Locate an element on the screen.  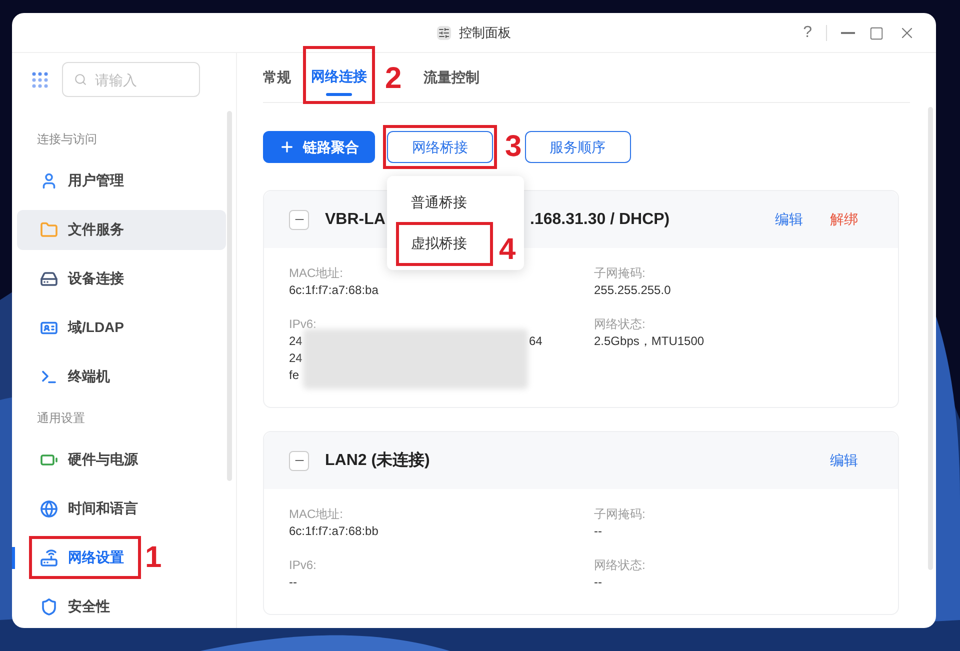
maximize-icon is located at coordinates (876, 33).